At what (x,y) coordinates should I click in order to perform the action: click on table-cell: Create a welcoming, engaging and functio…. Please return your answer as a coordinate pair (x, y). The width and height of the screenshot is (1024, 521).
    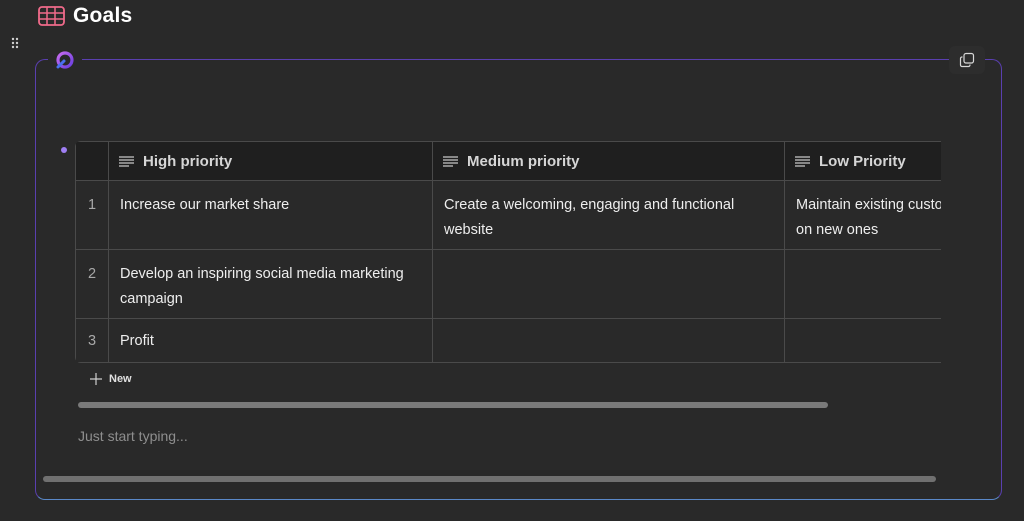
    Looking at the image, I should click on (608, 215).